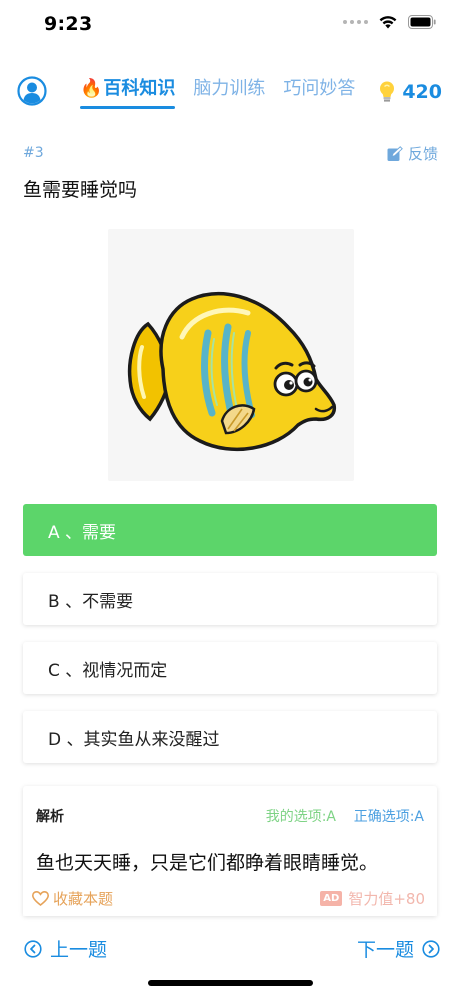  Describe the element at coordinates (83, 899) in the screenshot. I see `collect-label: 收藏本题` at that location.